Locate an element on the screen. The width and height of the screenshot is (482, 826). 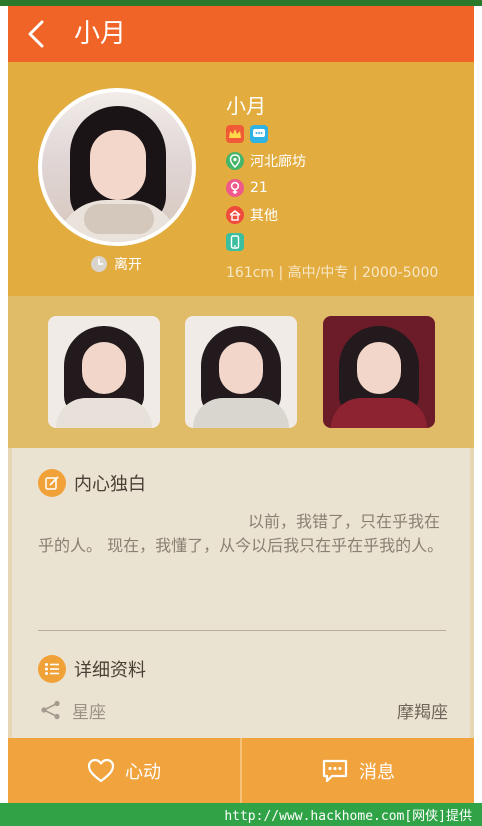
marital-row: 其他 is located at coordinates (252, 215).